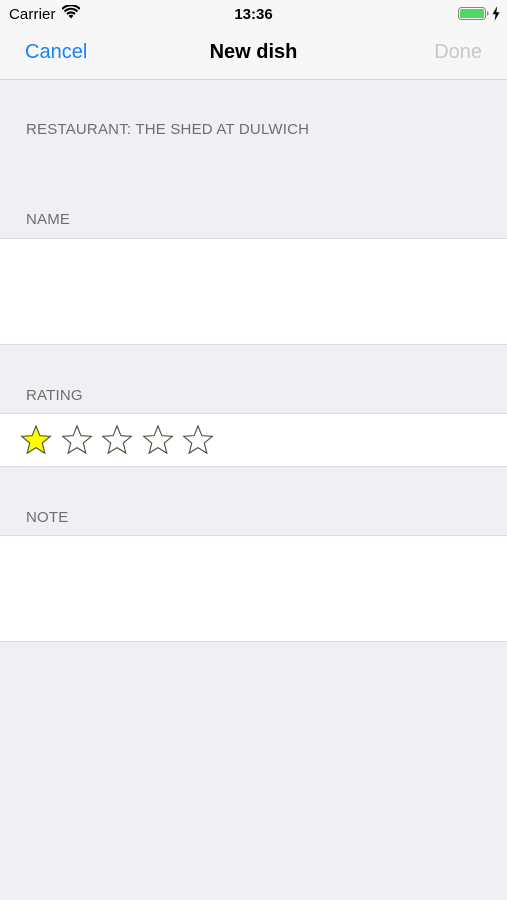 The width and height of the screenshot is (507, 900). What do you see at coordinates (496, 13) in the screenshot?
I see `charging-icon` at bounding box center [496, 13].